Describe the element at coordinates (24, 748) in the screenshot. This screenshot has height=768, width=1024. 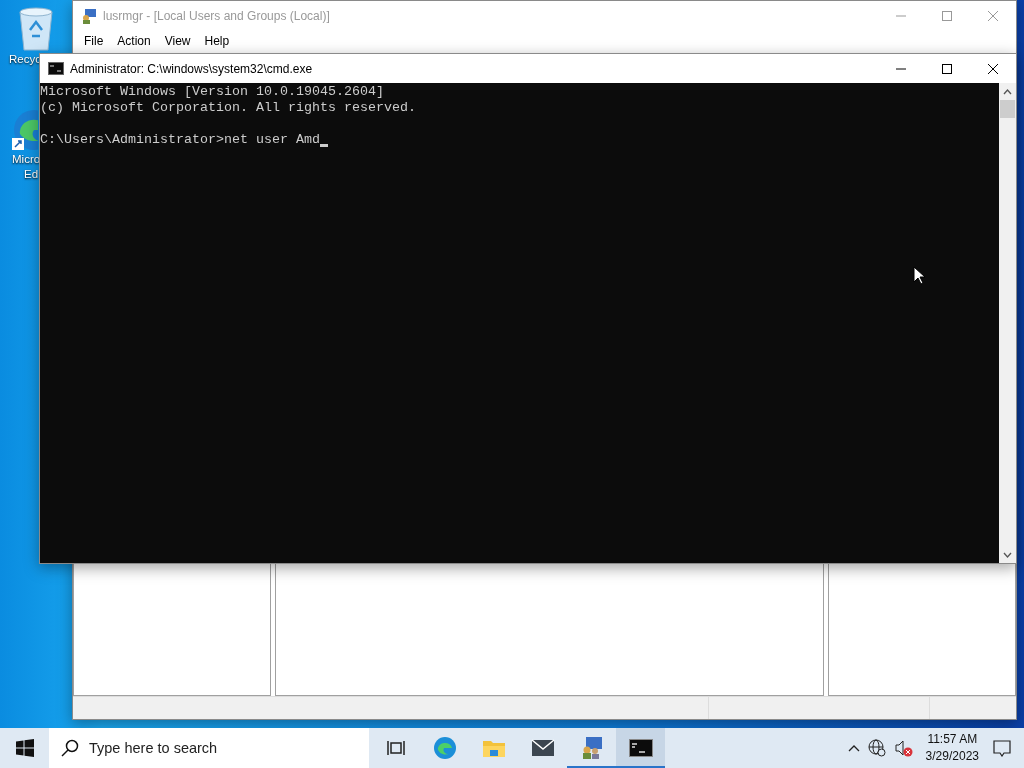
I see `windows-logo-icon` at that location.